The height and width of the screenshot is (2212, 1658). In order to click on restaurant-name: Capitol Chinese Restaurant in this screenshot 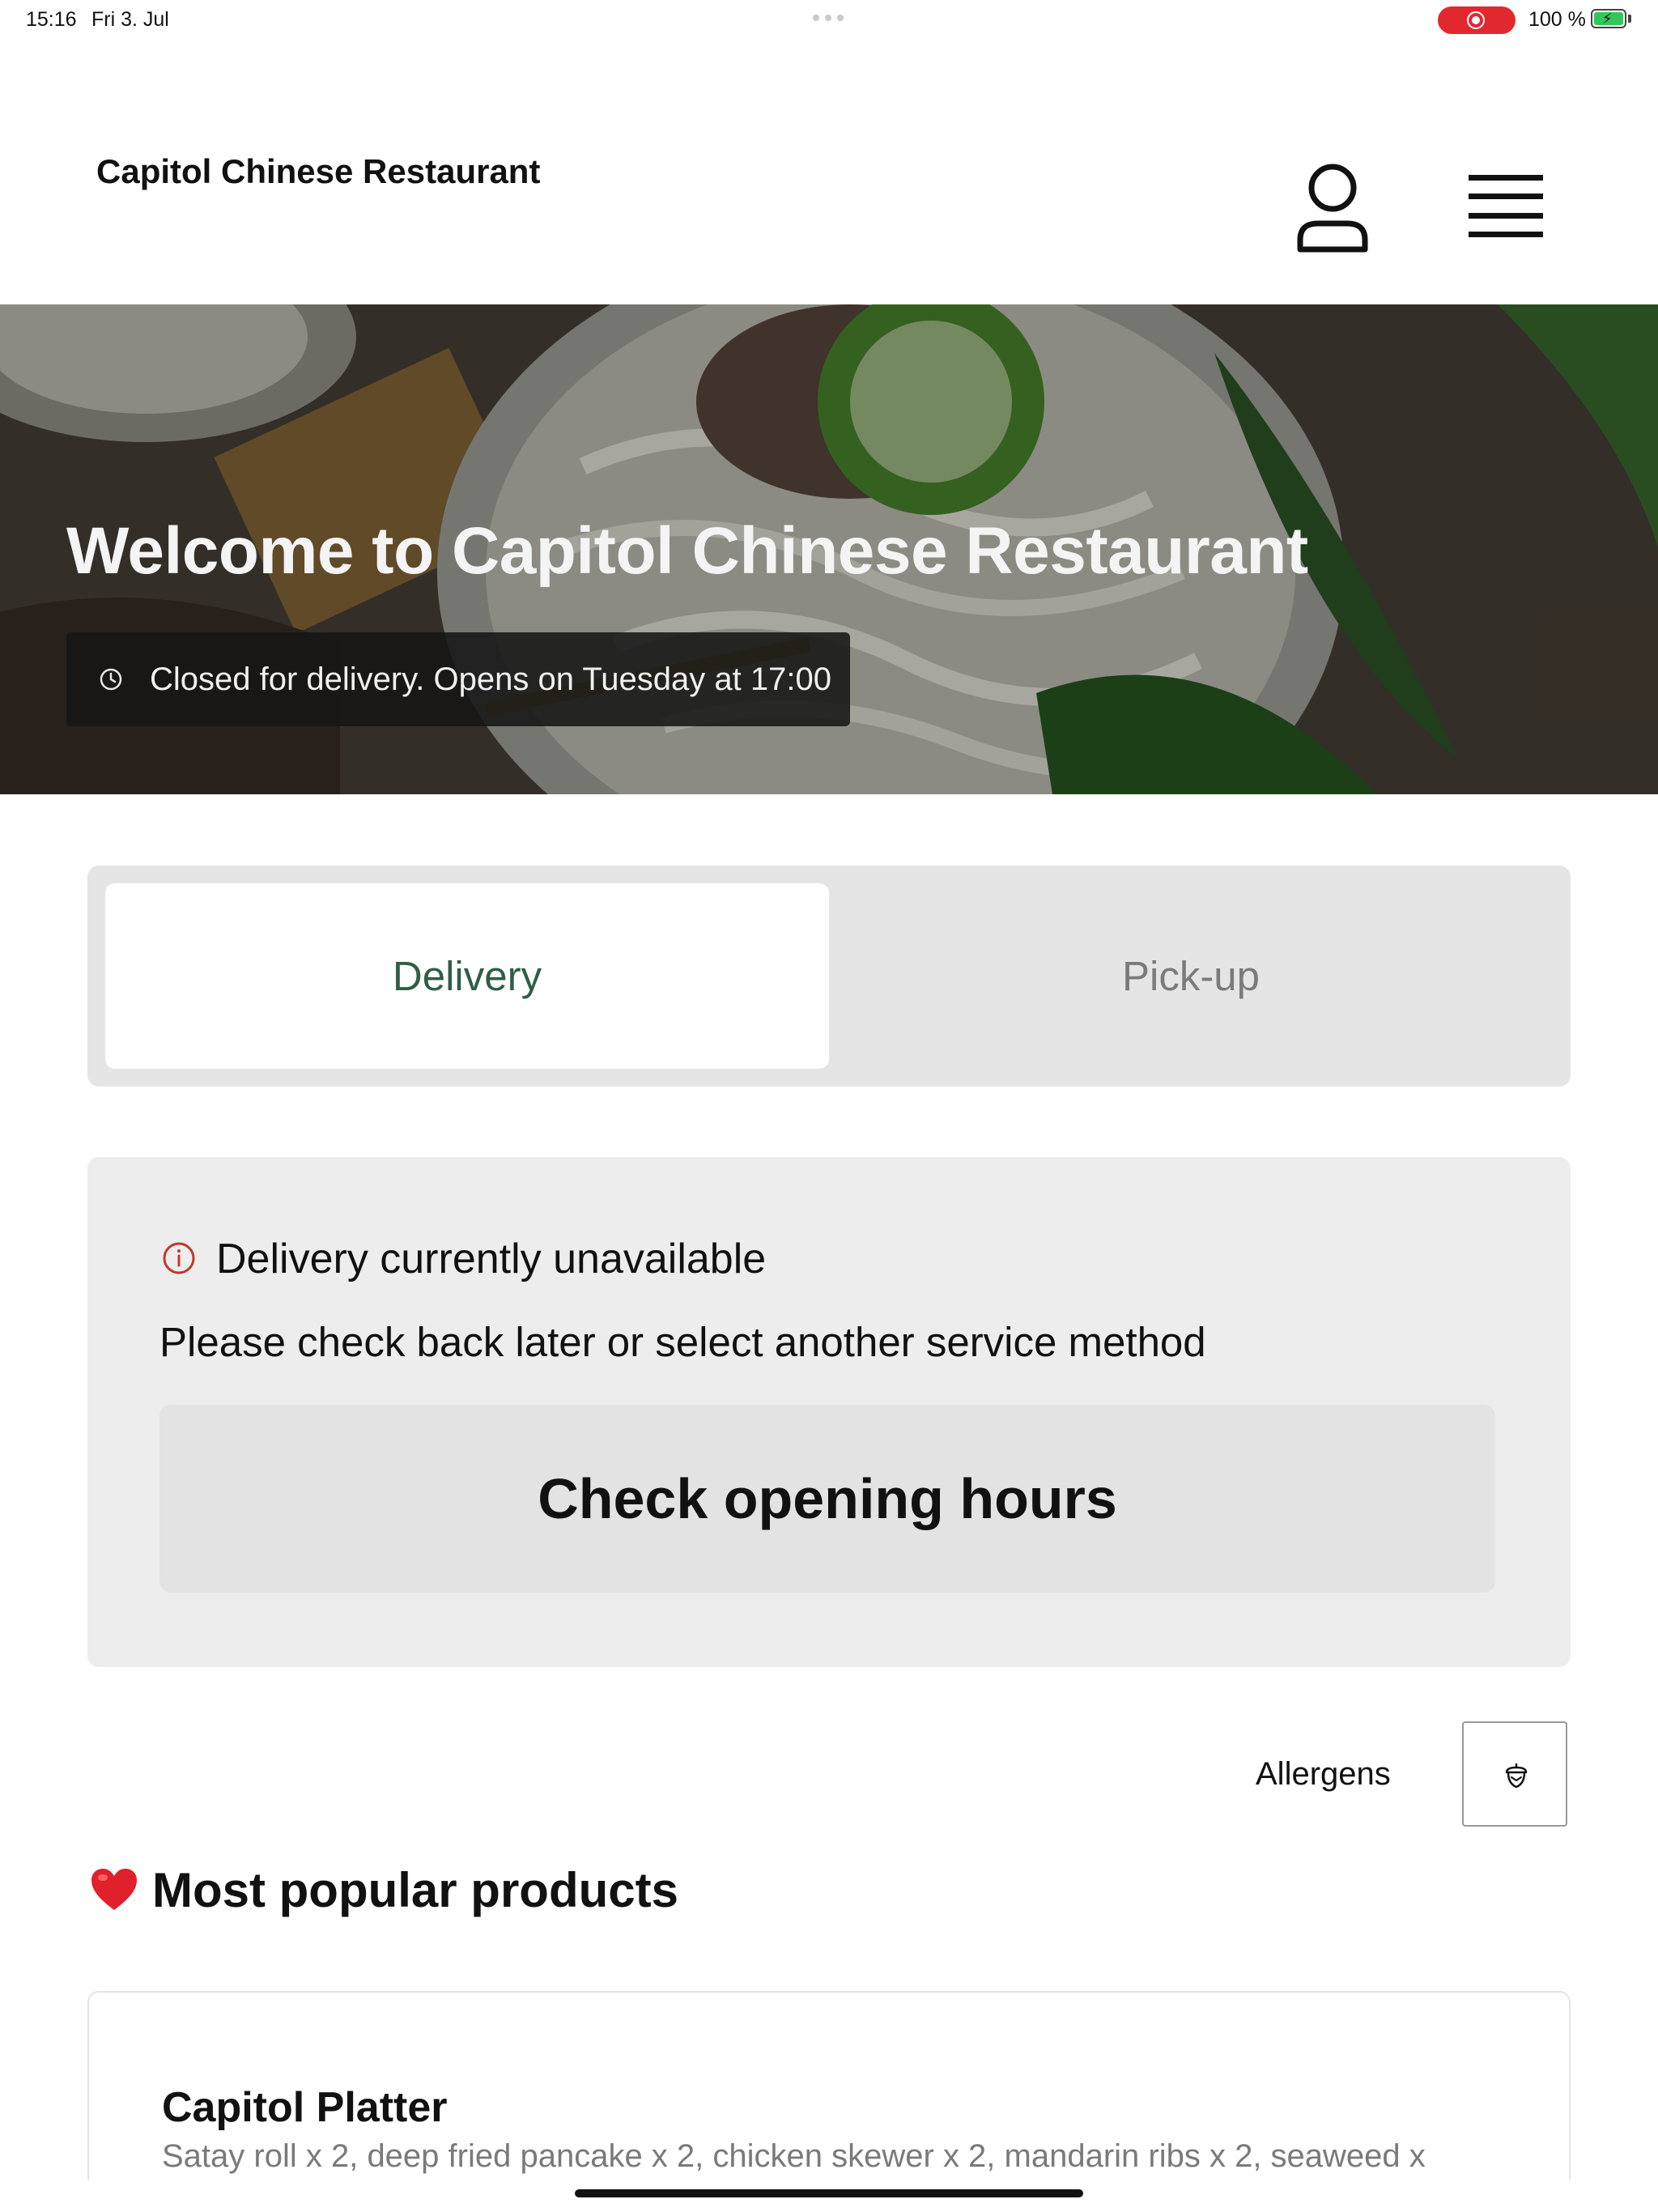, I will do `click(318, 172)`.